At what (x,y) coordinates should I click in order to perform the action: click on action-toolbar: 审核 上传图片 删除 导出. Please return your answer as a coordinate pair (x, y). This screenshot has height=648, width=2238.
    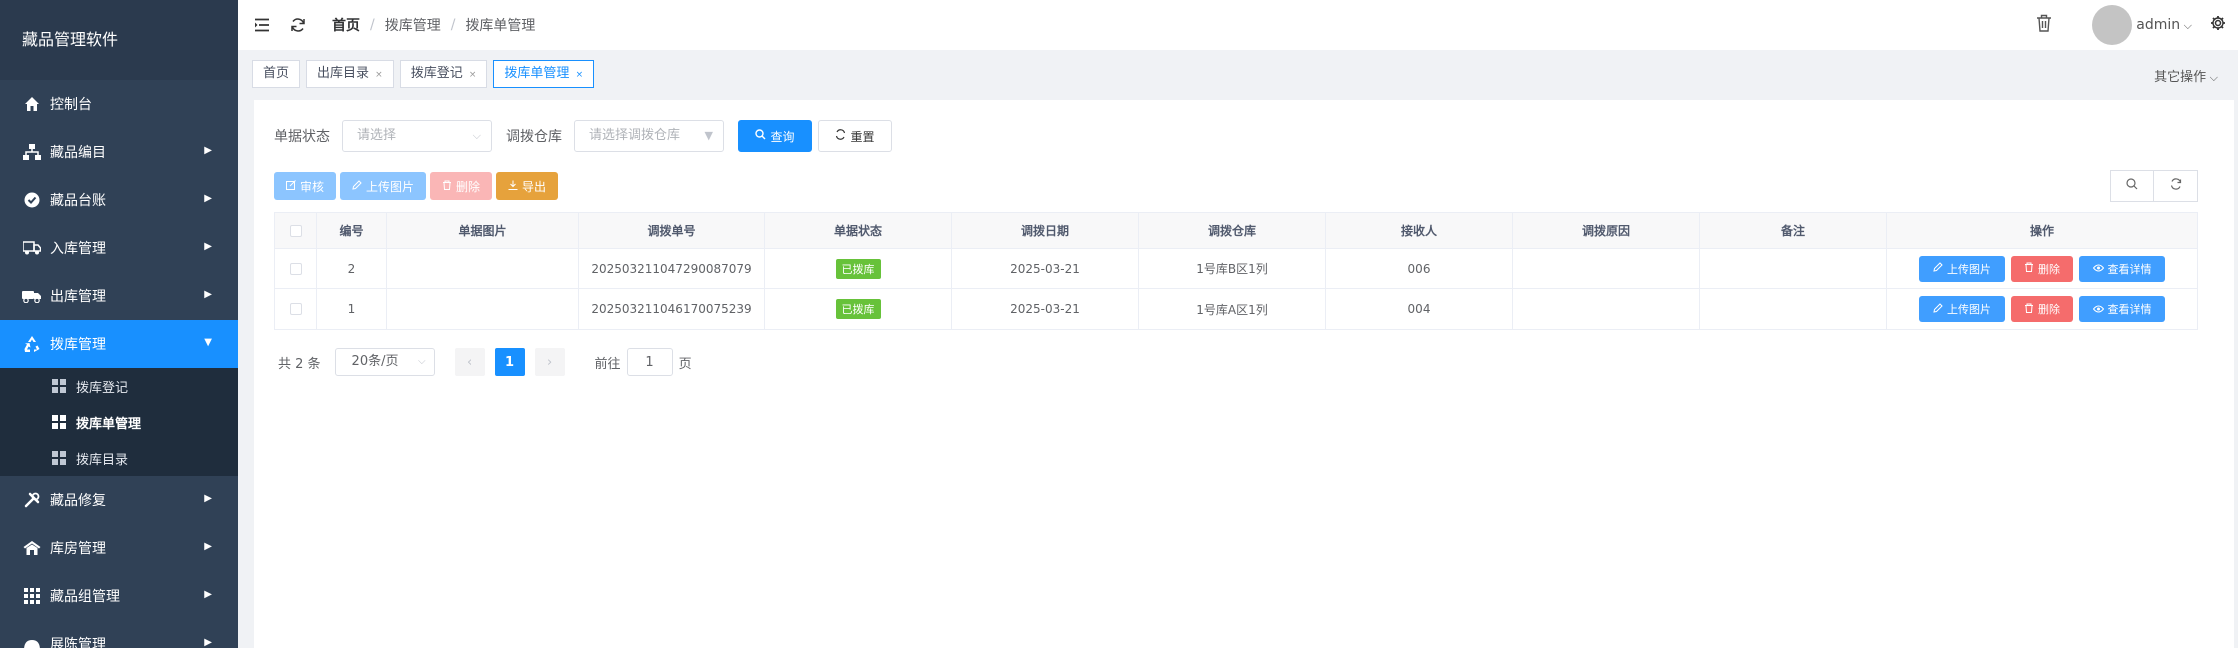
    Looking at the image, I should click on (418, 186).